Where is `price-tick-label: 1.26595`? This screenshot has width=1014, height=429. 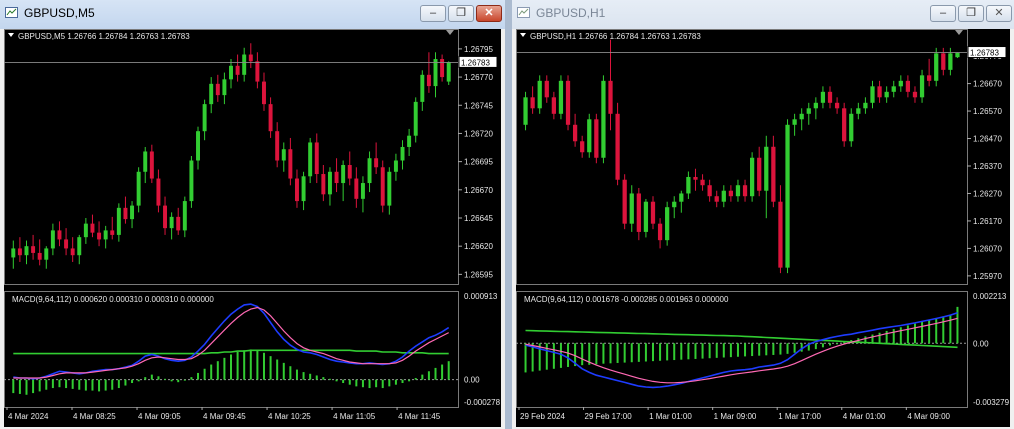 price-tick-label: 1.26595 is located at coordinates (478, 274).